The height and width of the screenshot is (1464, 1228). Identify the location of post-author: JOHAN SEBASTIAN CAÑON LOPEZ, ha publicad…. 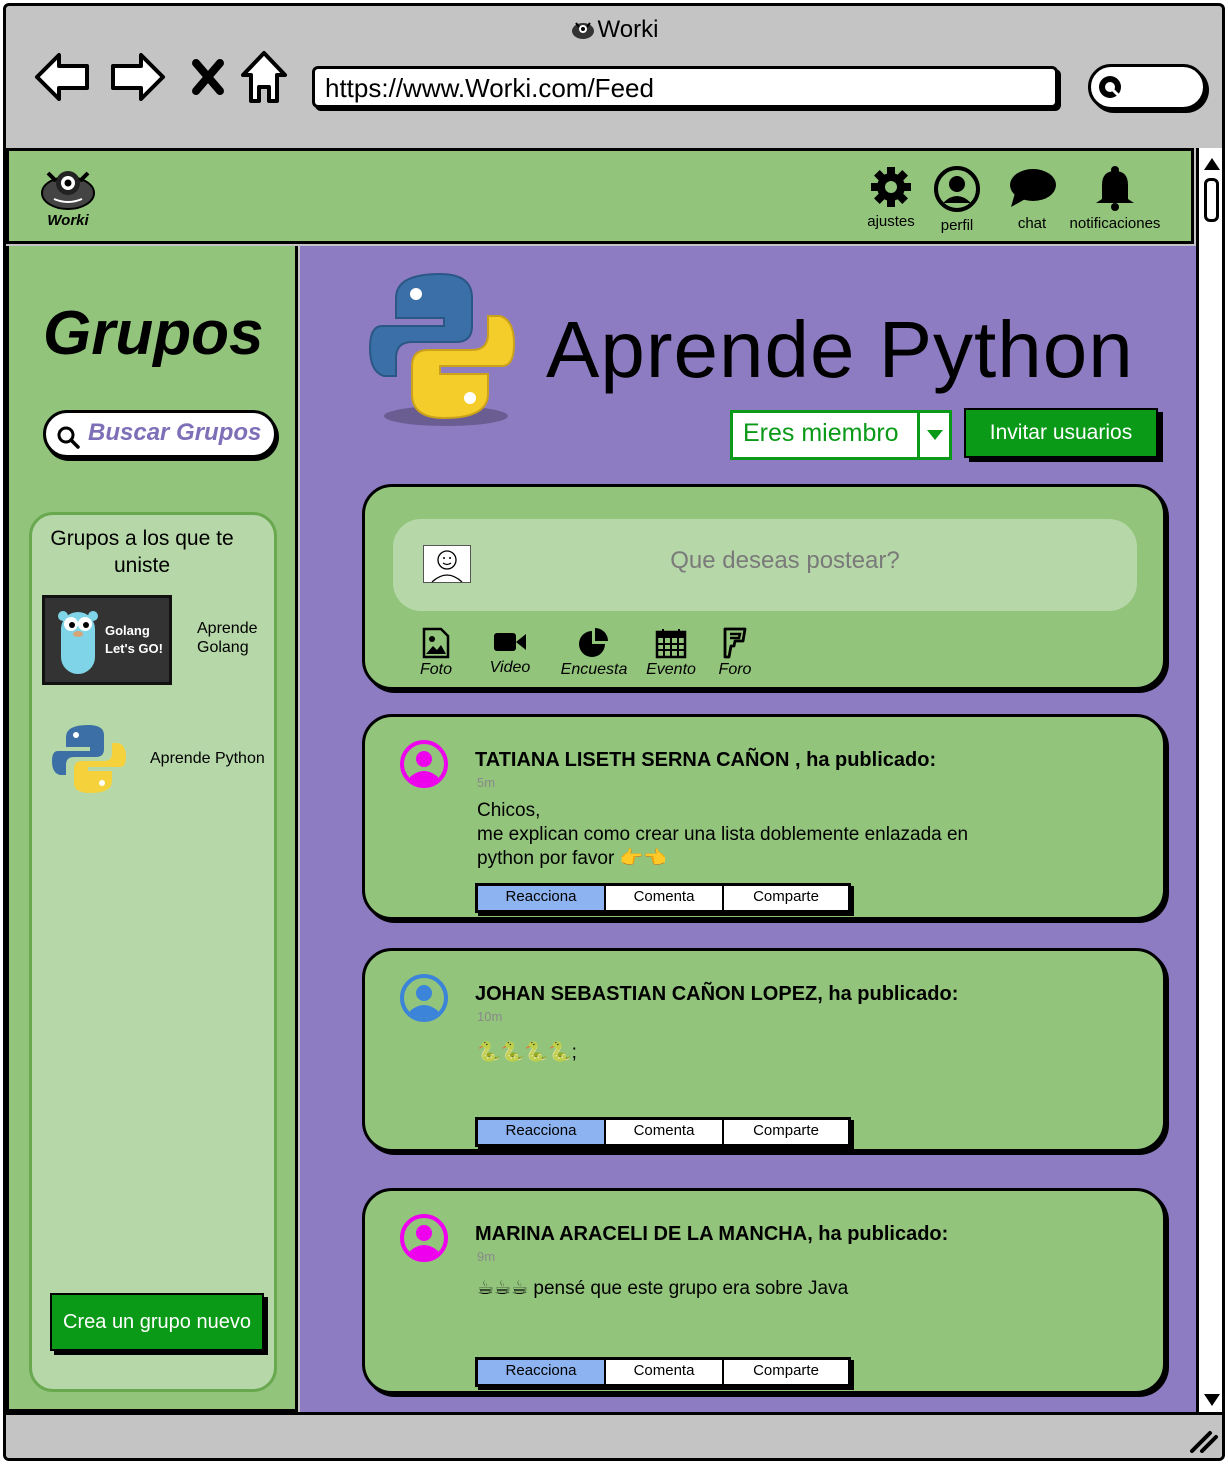
(716, 994).